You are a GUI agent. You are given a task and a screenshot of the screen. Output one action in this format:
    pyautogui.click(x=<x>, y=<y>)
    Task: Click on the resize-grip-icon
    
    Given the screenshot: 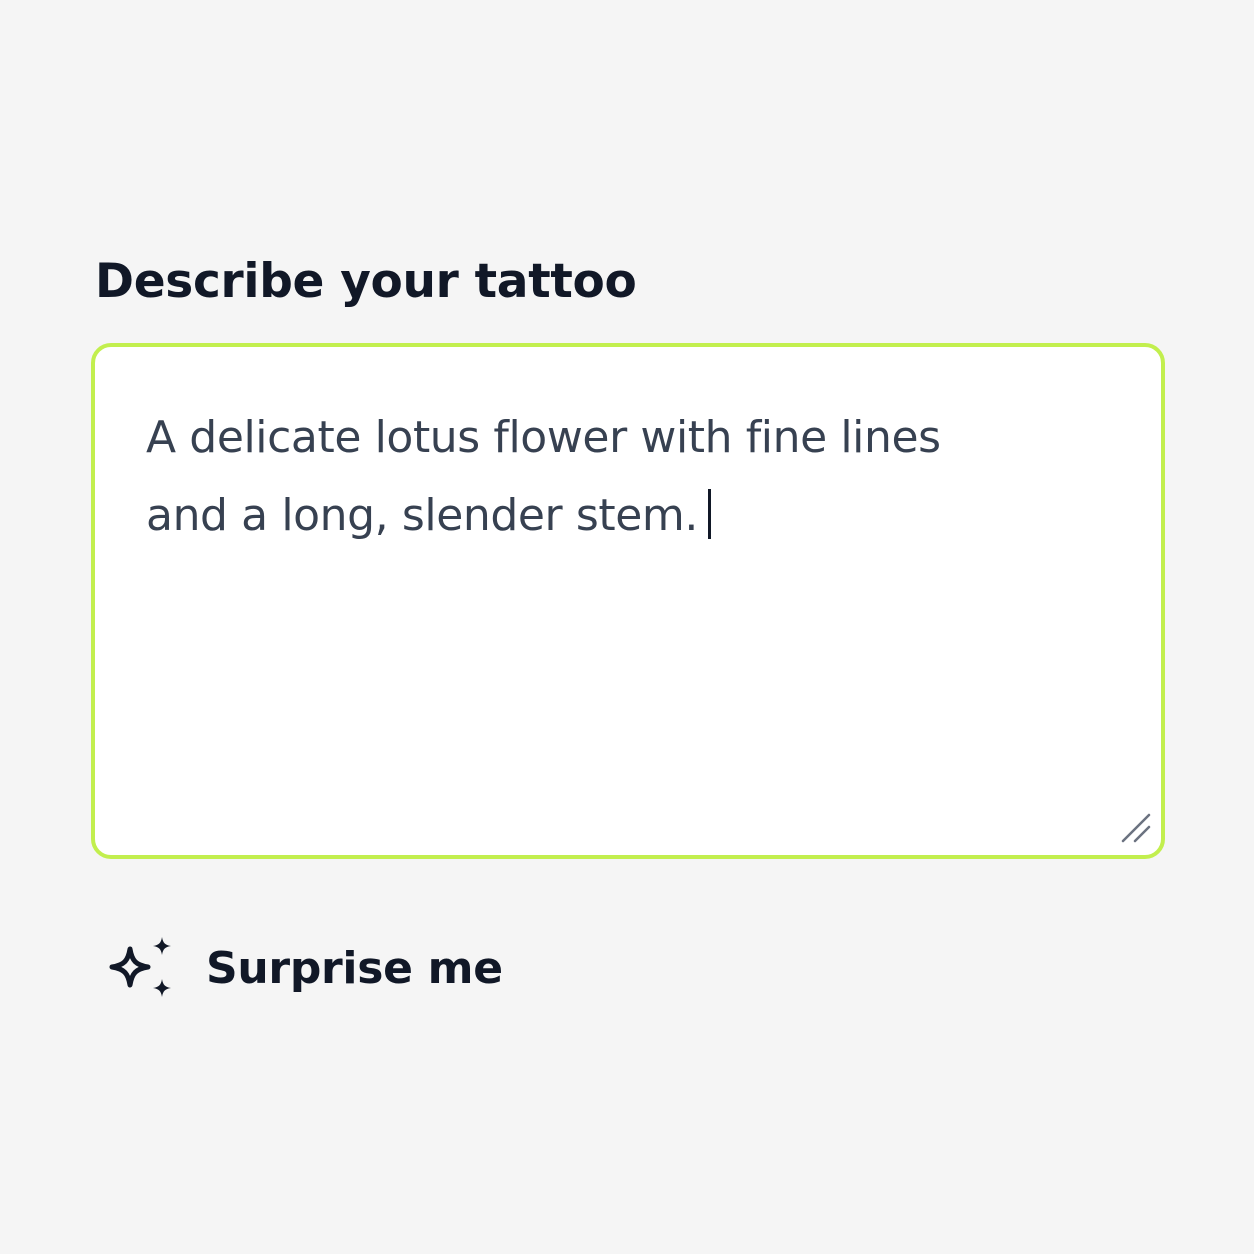 What is the action you would take?
    pyautogui.click(x=1136, y=828)
    